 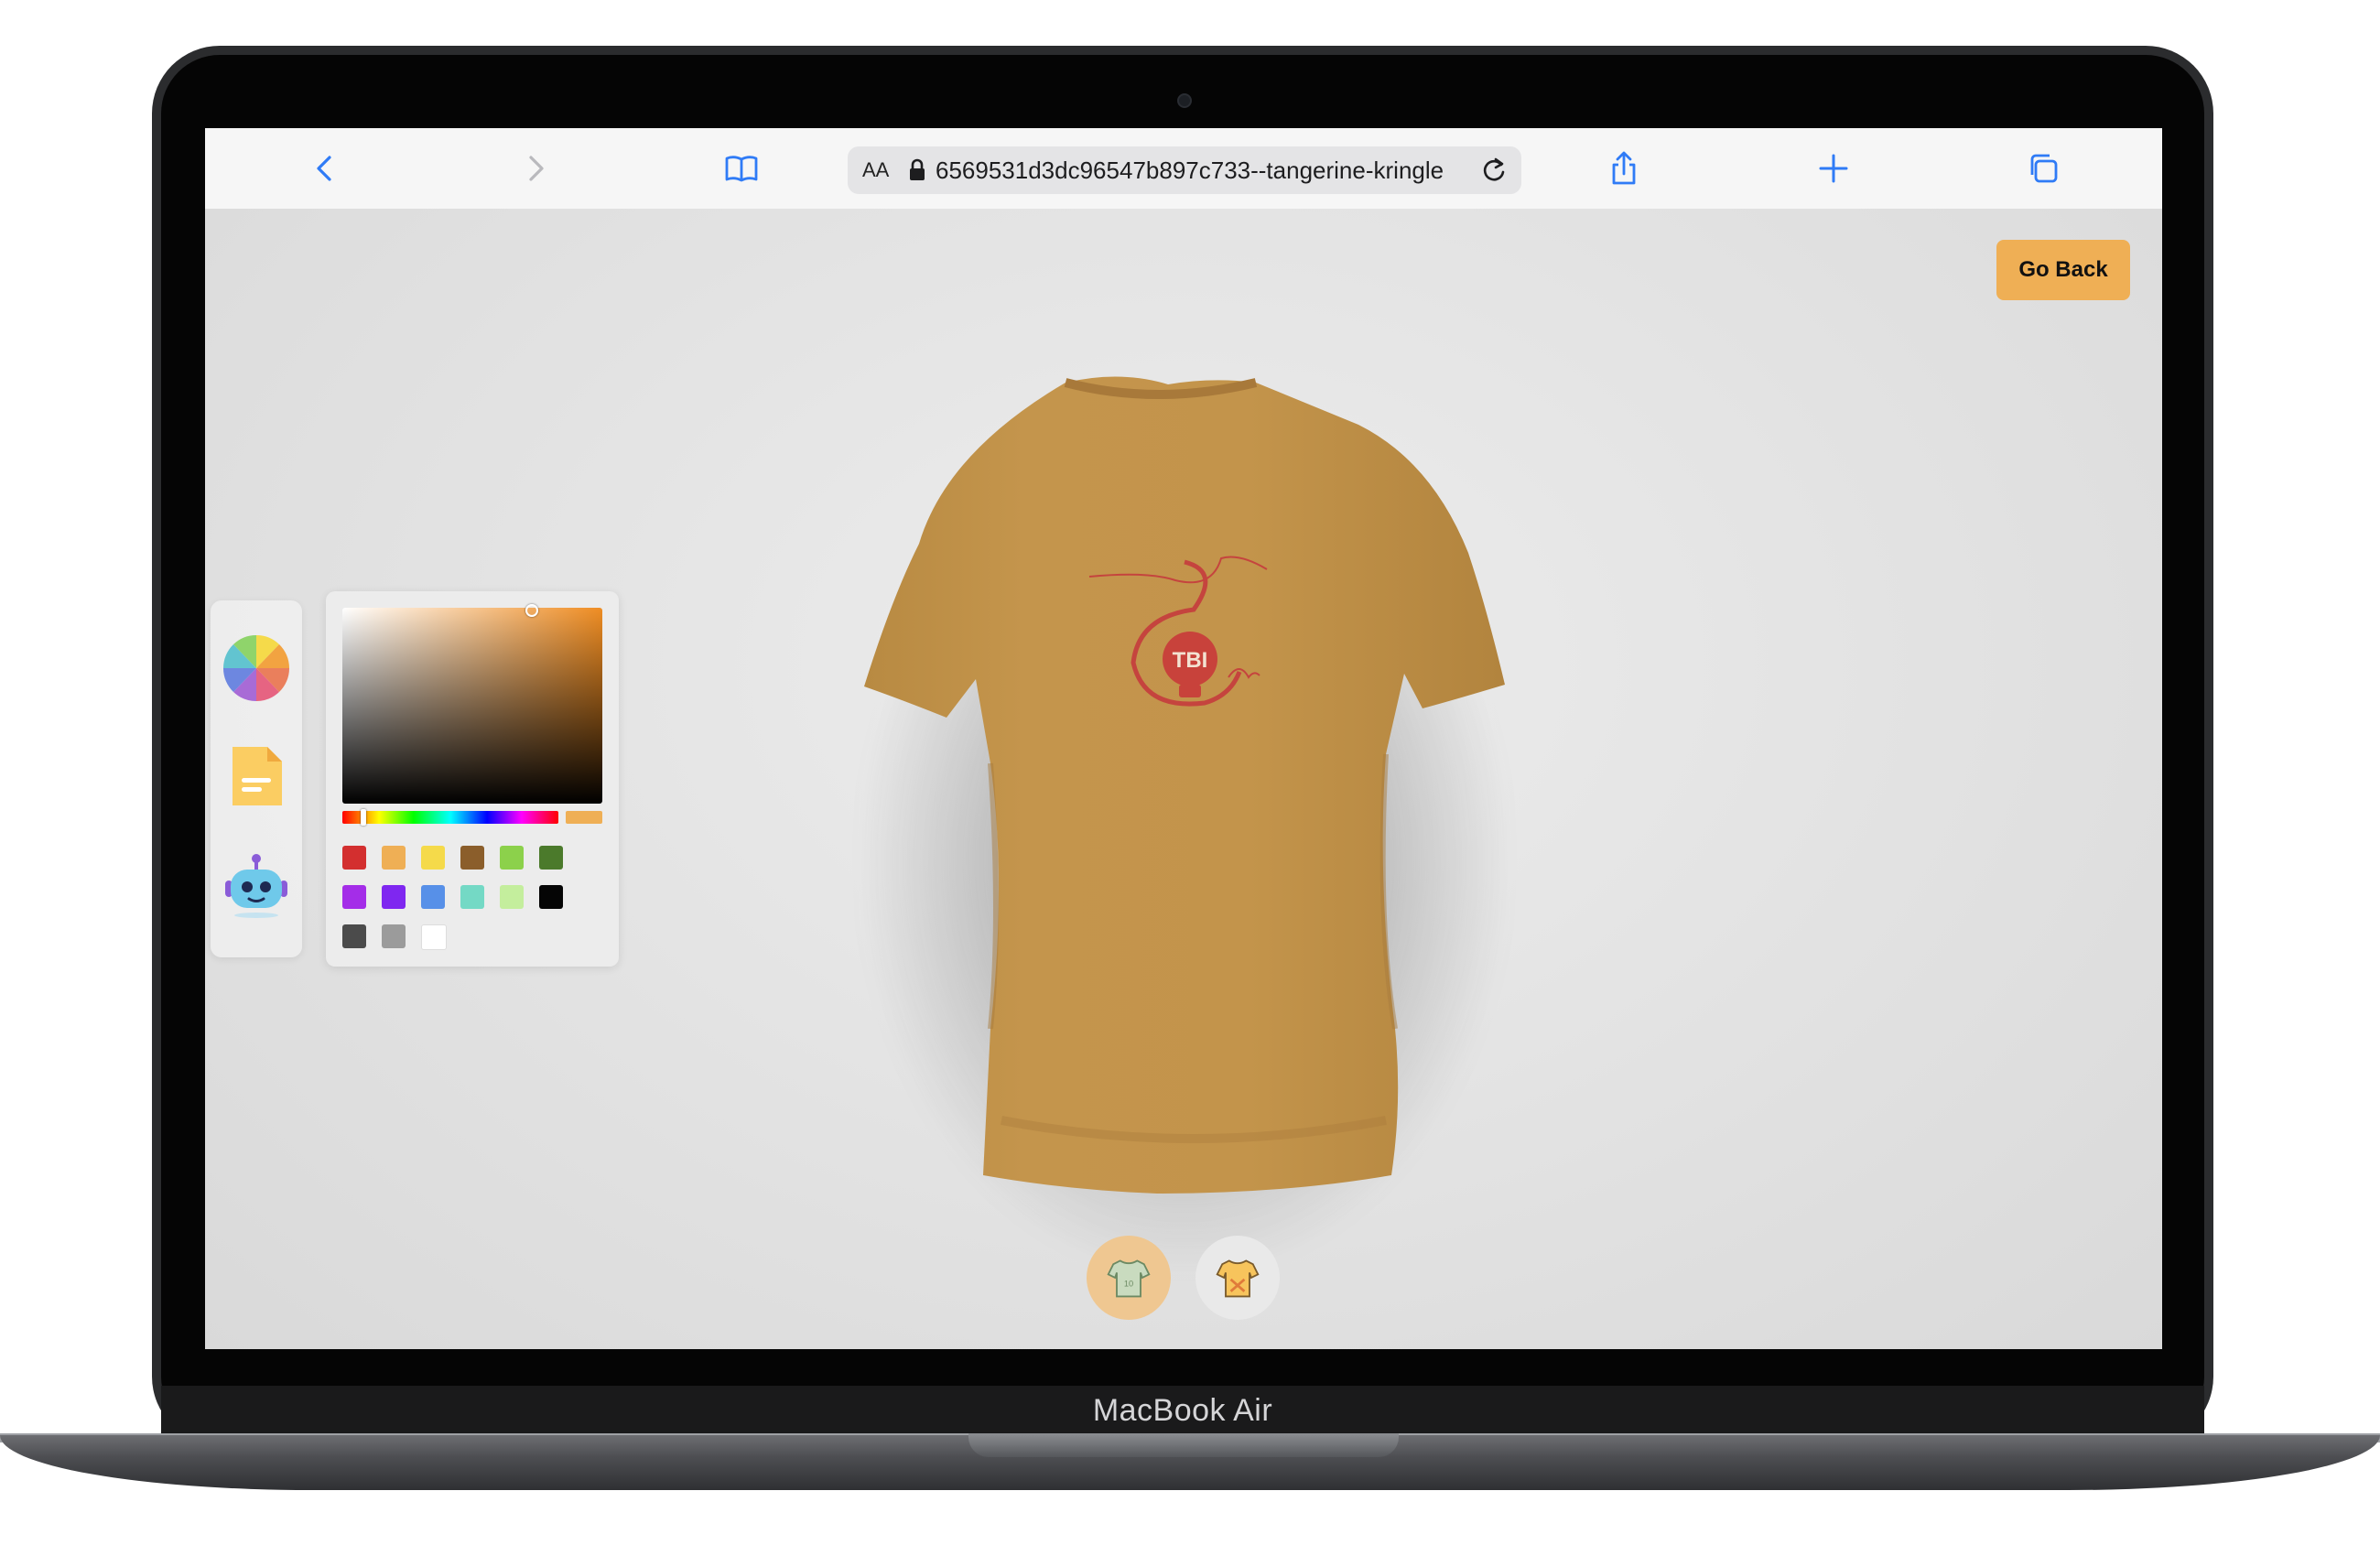 I want to click on go-back-button: Go Back, so click(x=2063, y=270).